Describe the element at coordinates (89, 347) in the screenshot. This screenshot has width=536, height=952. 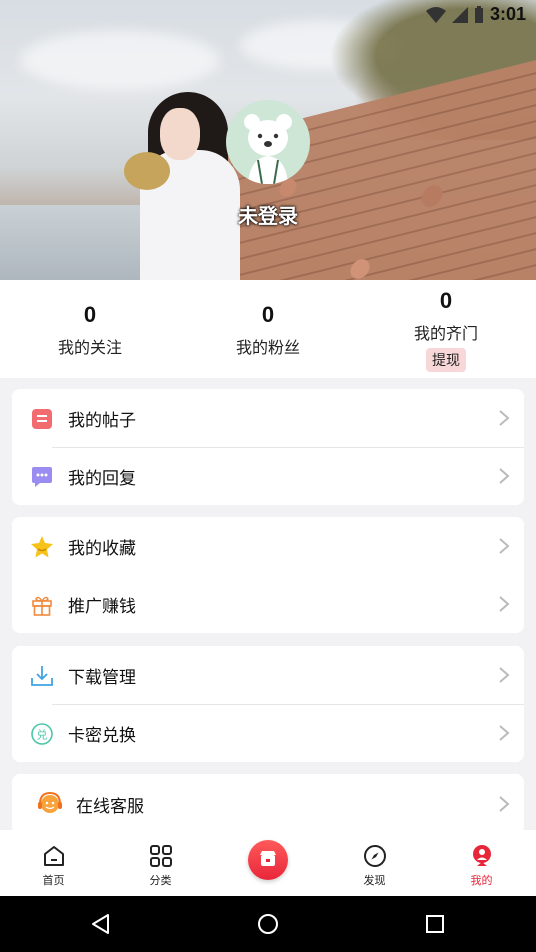
I see `stat-following-label: 我的关注` at that location.